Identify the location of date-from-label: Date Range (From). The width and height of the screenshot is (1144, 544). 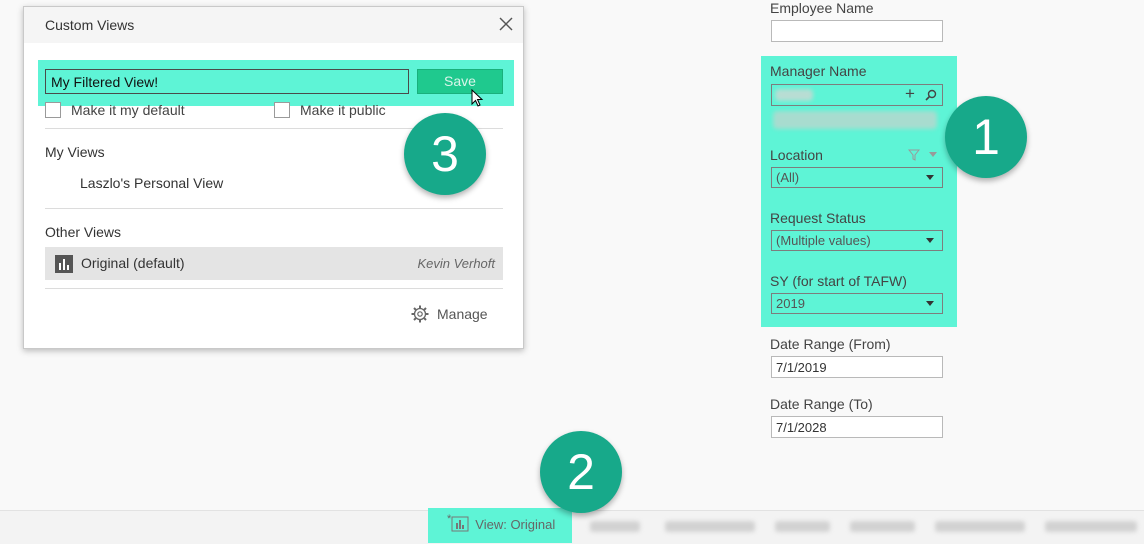
(830, 344).